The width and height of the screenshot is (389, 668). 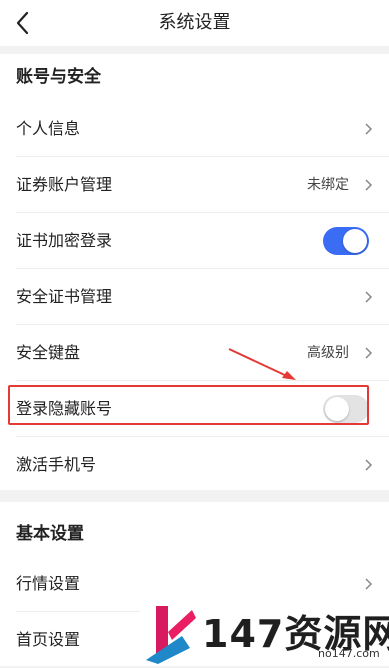 I want to click on toggle-knob, so click(x=355, y=241).